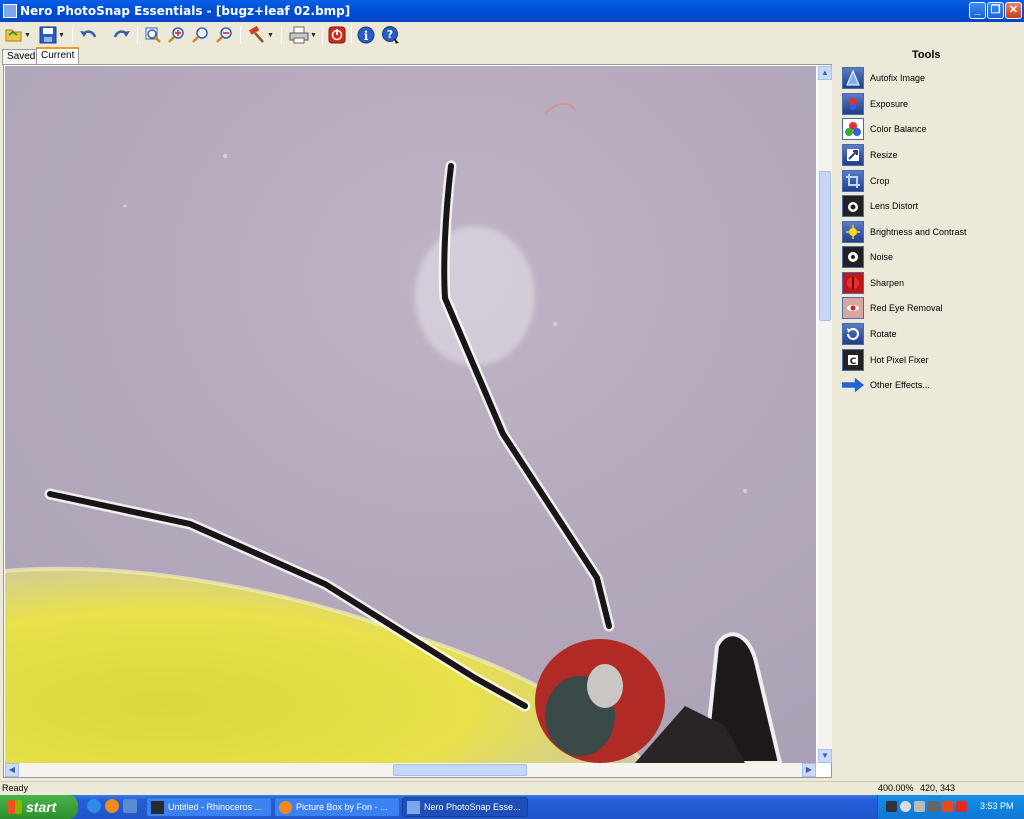 This screenshot has height=819, width=1024. I want to click on tray-device-icon, so click(919, 806).